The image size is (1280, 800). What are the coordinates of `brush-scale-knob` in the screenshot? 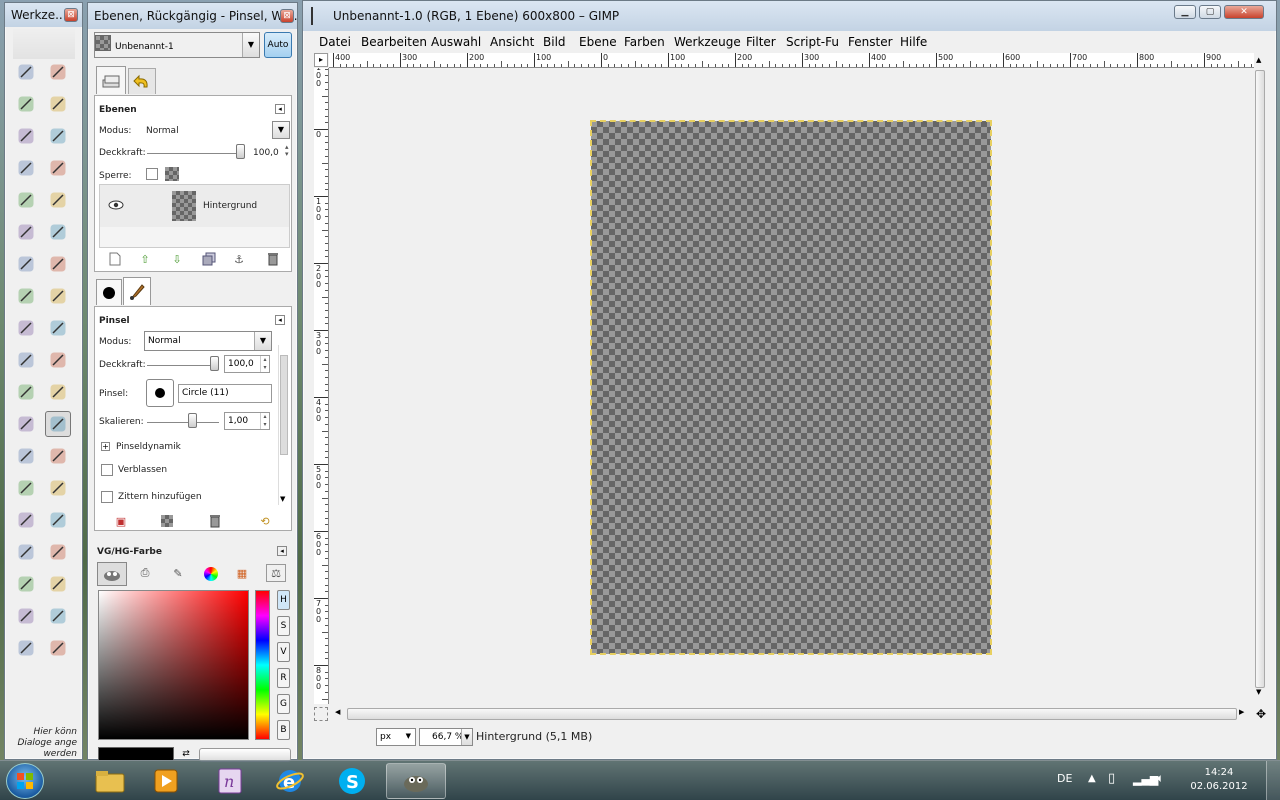 It's located at (192, 420).